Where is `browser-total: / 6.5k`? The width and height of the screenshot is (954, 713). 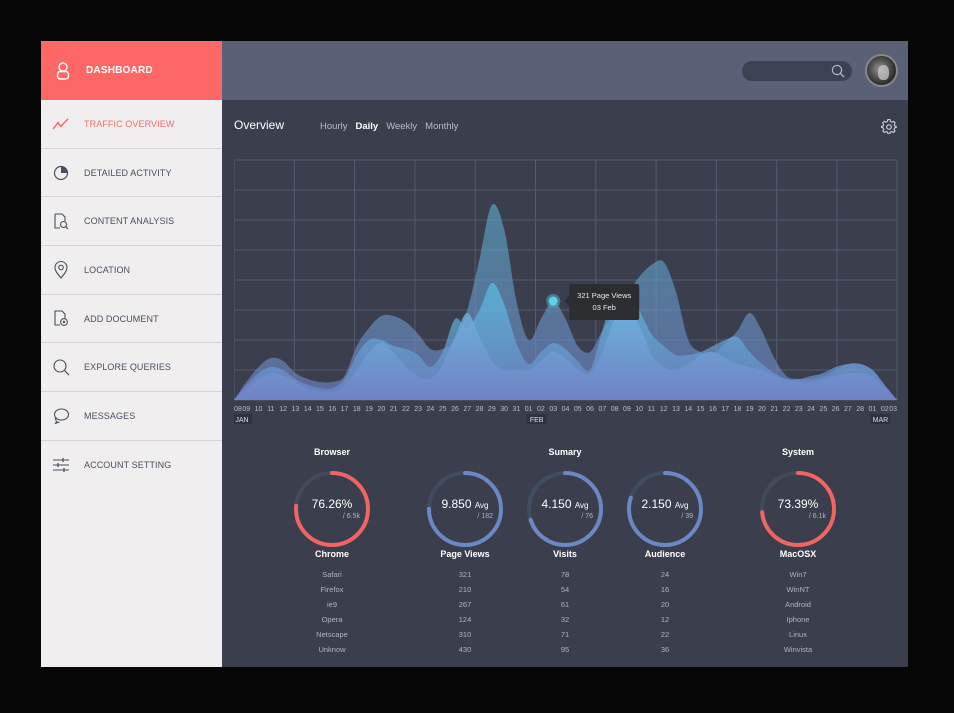
browser-total: / 6.5k is located at coordinates (351, 516).